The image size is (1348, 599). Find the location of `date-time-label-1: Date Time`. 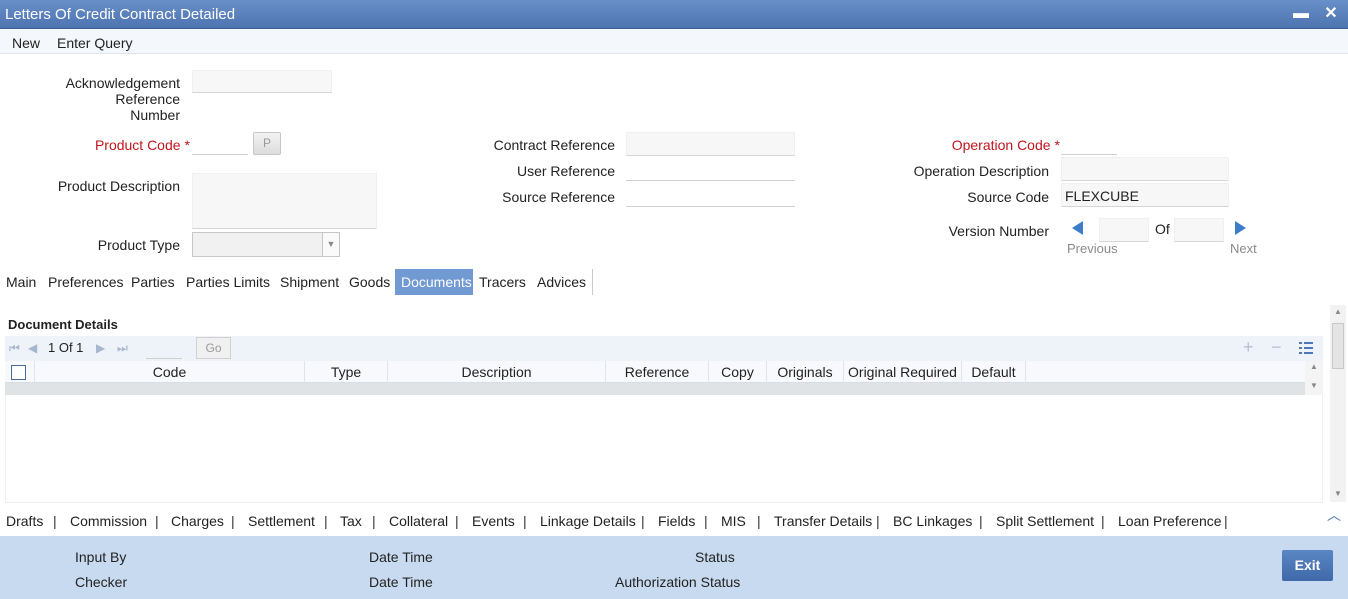

date-time-label-1: Date Time is located at coordinates (401, 557).